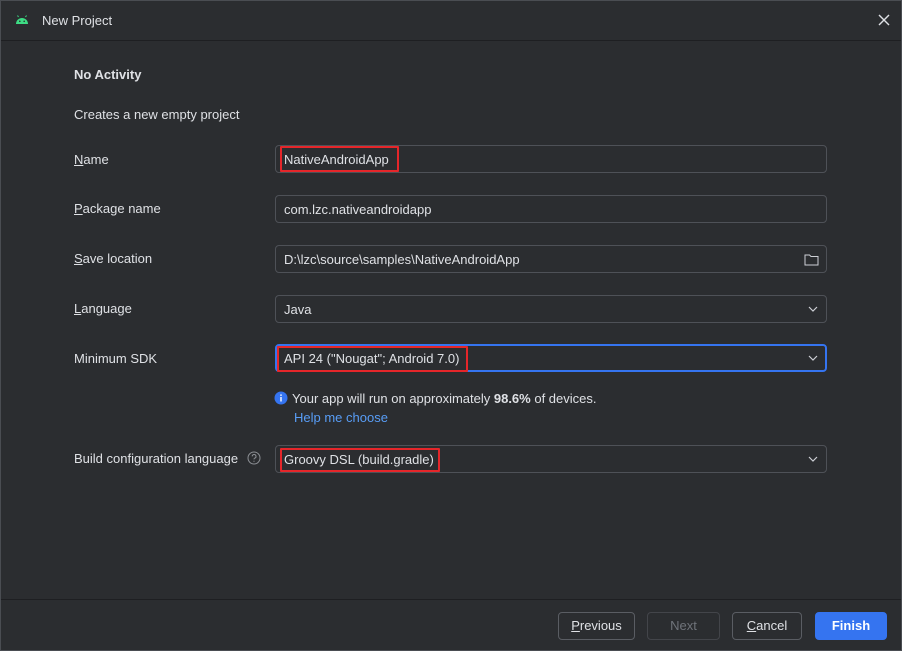 This screenshot has height=651, width=902. What do you see at coordinates (811, 259) in the screenshot?
I see `folder-icon` at bounding box center [811, 259].